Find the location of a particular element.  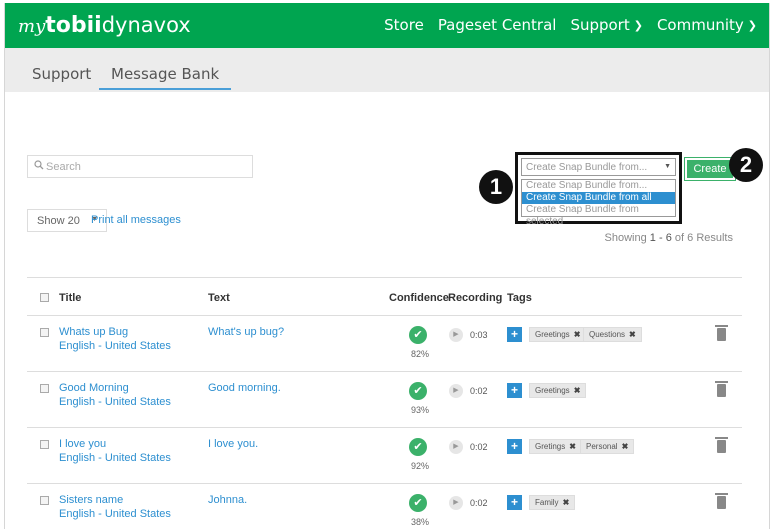

callout-badge-1: 1 is located at coordinates (496, 187).